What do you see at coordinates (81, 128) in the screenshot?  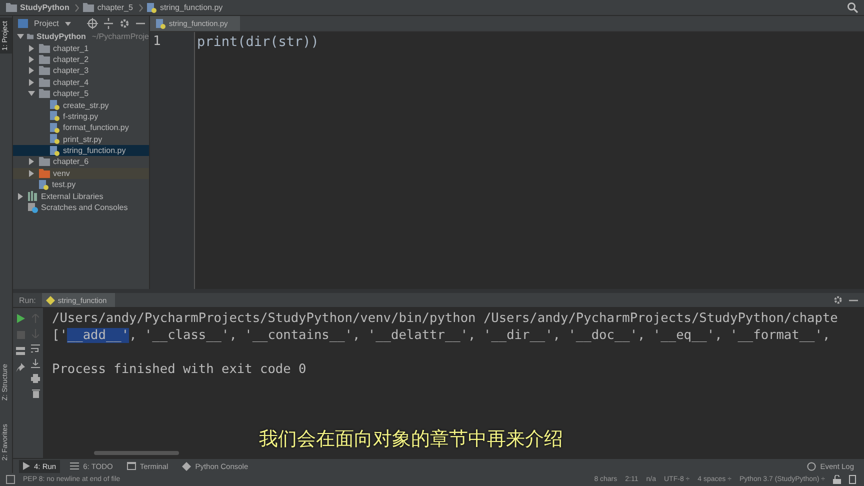 I see `tree-item: format_function.py` at bounding box center [81, 128].